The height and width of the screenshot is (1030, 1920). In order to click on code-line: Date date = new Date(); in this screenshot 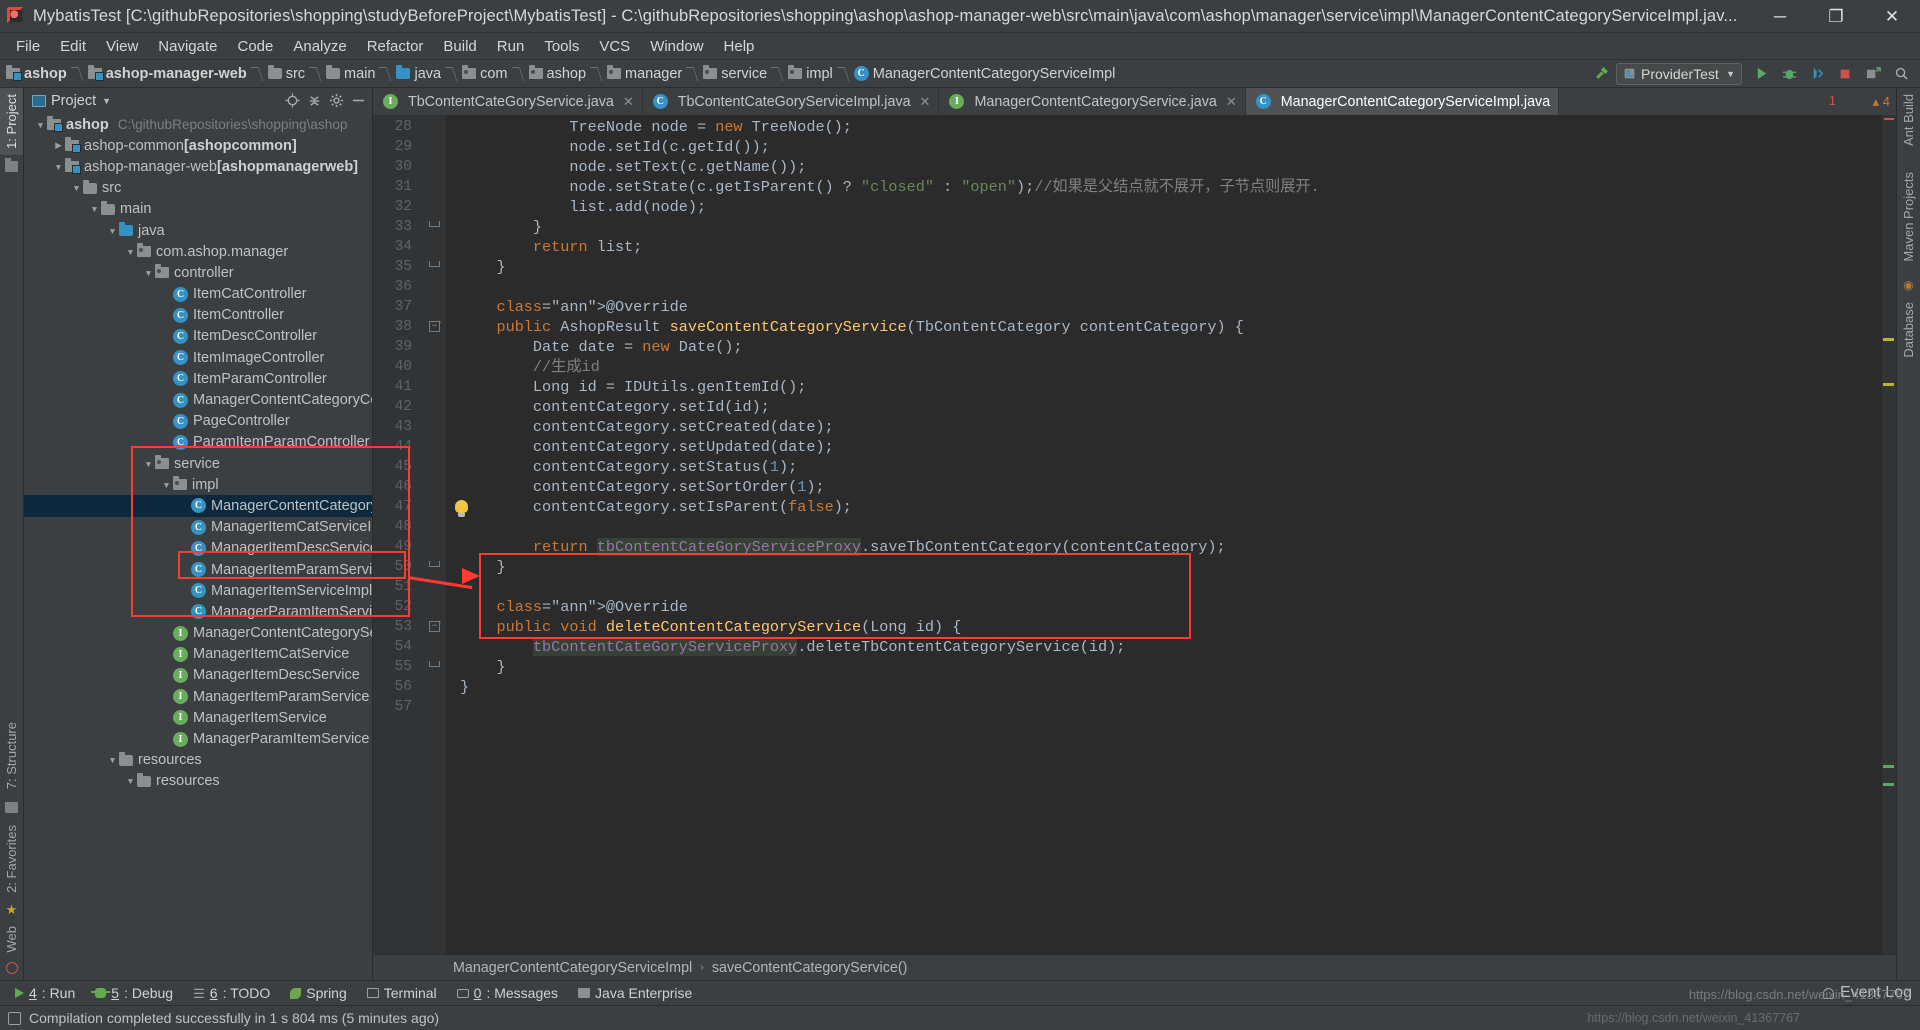, I will do `click(1164, 347)`.